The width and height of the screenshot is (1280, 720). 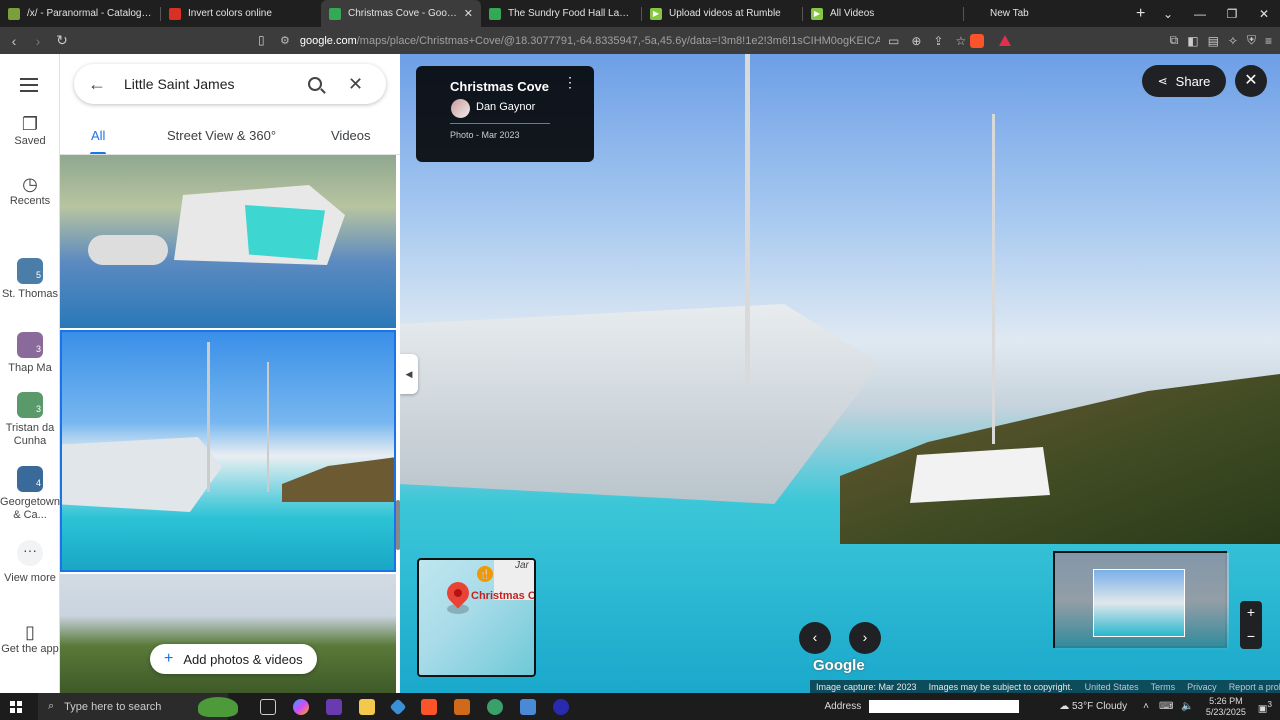 I want to click on tab-favicon-icon, so click(x=14, y=13).